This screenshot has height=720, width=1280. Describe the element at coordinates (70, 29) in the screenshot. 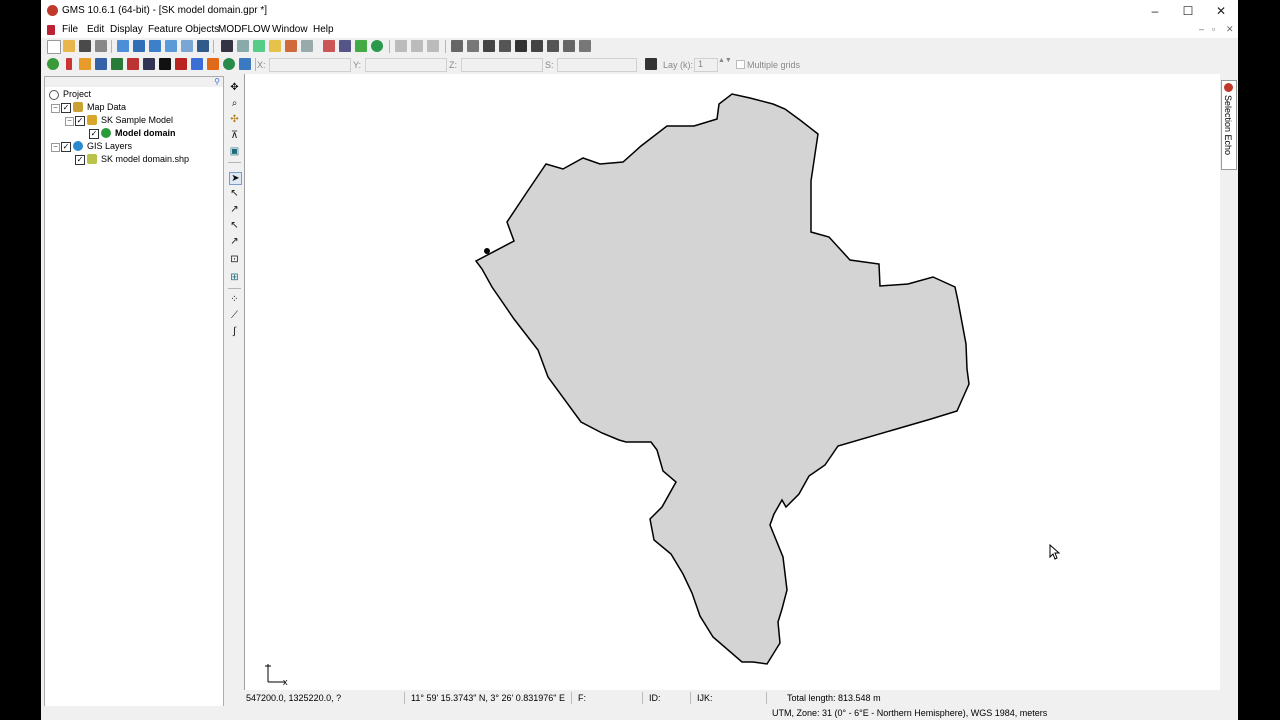

I see `menu-file: File` at that location.